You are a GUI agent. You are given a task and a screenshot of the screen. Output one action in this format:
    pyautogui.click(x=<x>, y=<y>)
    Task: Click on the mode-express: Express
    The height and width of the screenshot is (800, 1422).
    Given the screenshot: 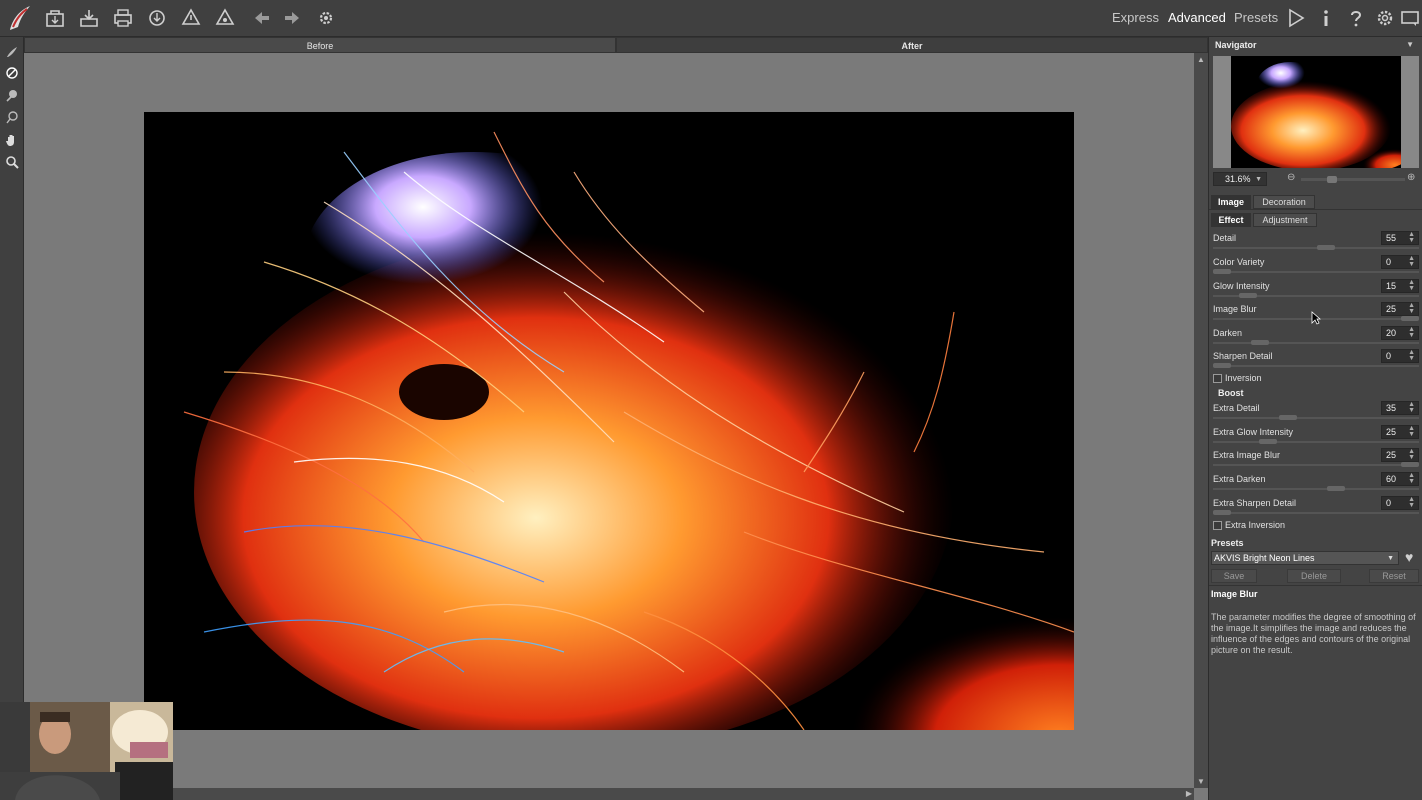 What is the action you would take?
    pyautogui.click(x=1135, y=17)
    